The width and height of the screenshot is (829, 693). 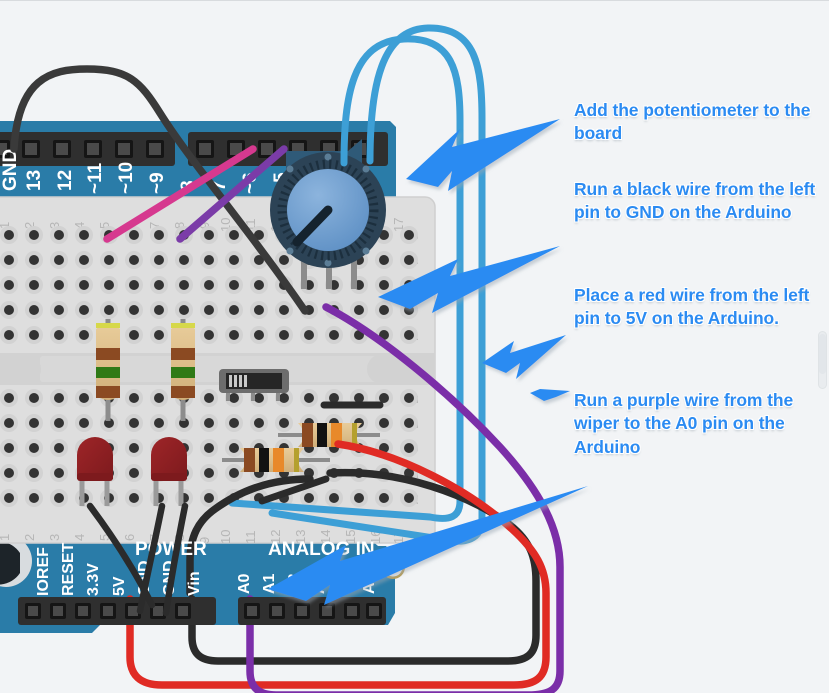 What do you see at coordinates (312, 611) in the screenshot?
I see `analog-header` at bounding box center [312, 611].